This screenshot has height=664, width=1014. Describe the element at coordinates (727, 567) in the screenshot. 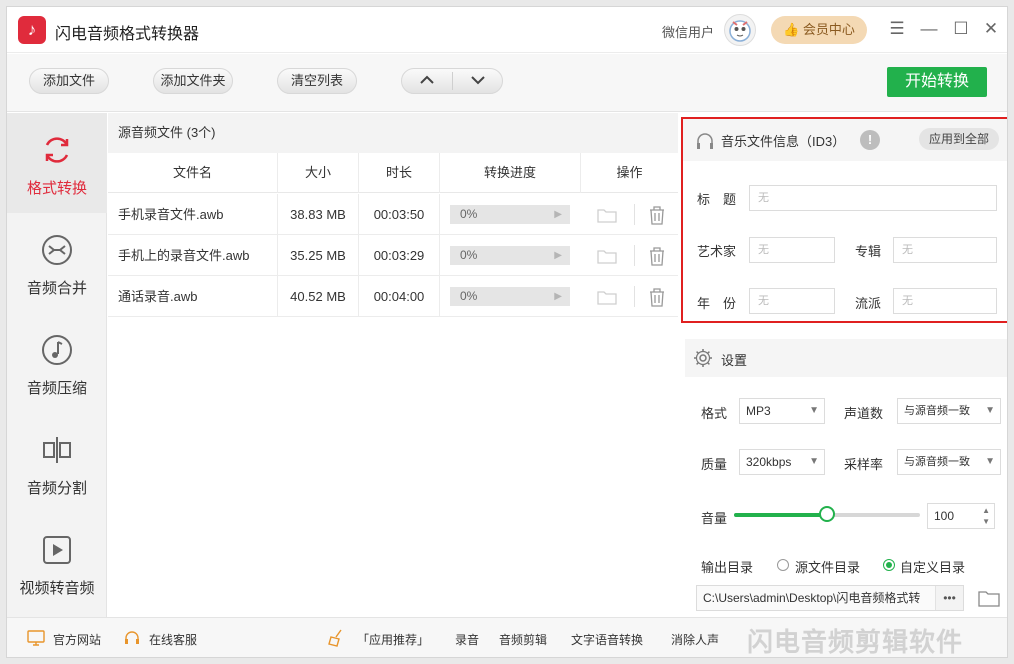

I see `output-dir-label: 输出目录` at that location.